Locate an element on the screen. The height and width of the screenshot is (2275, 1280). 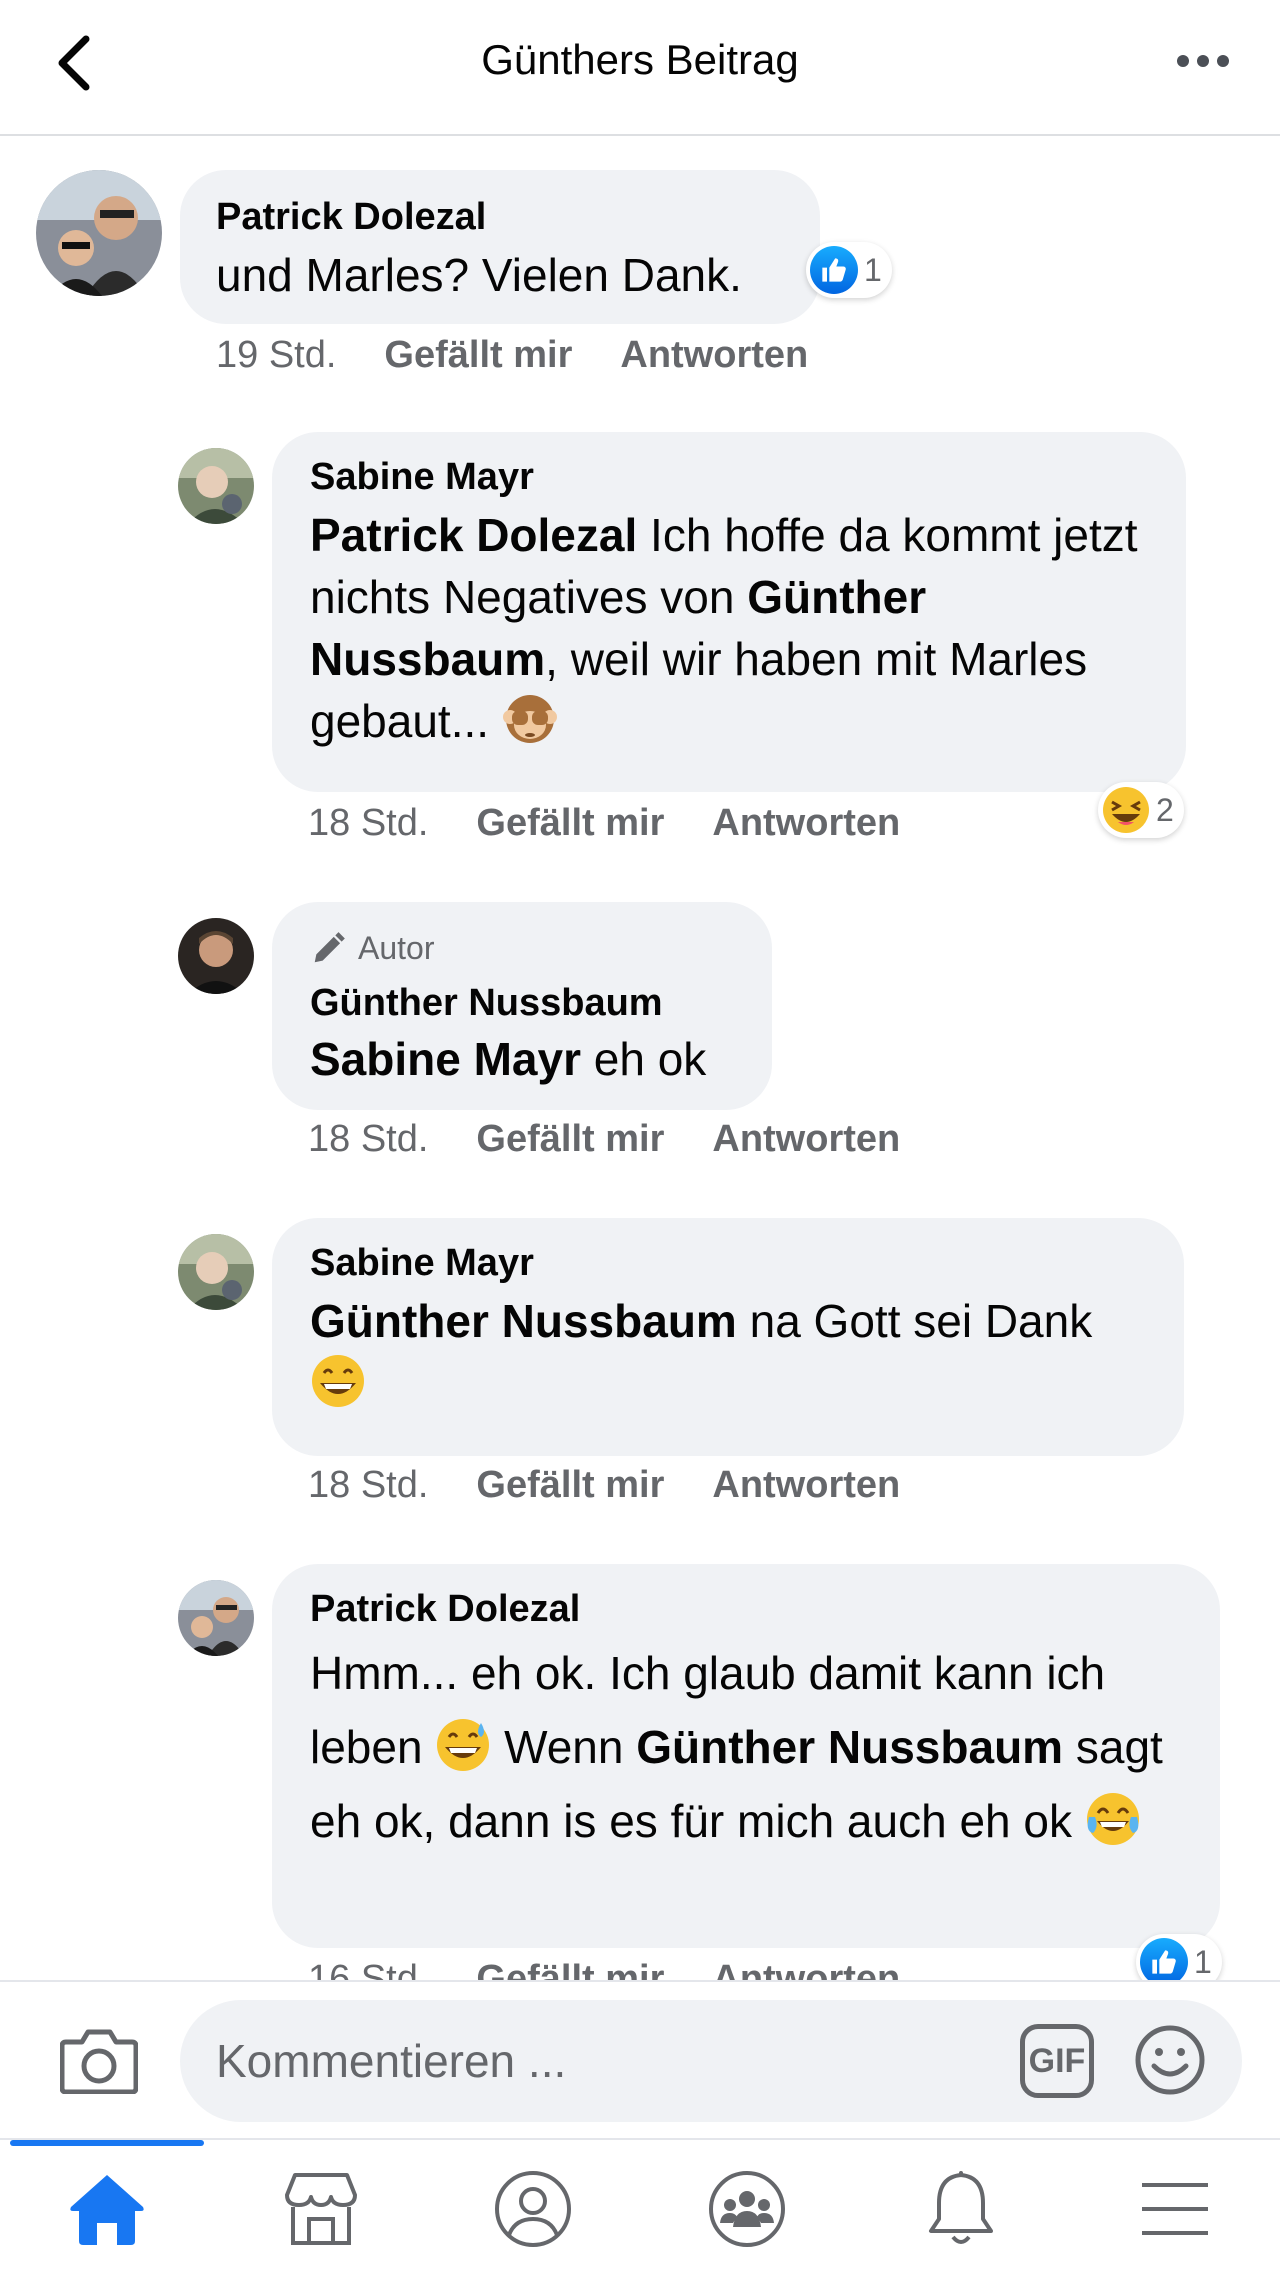
see-no-evil-monkey-icon is located at coordinates (529, 719).